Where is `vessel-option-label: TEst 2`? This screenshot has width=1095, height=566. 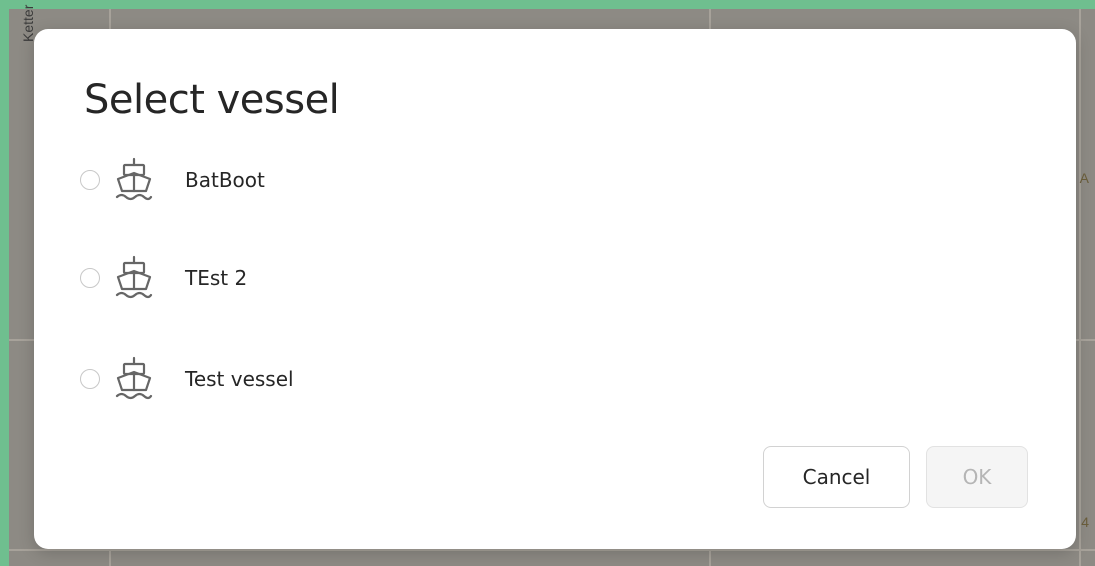 vessel-option-label: TEst 2 is located at coordinates (216, 278).